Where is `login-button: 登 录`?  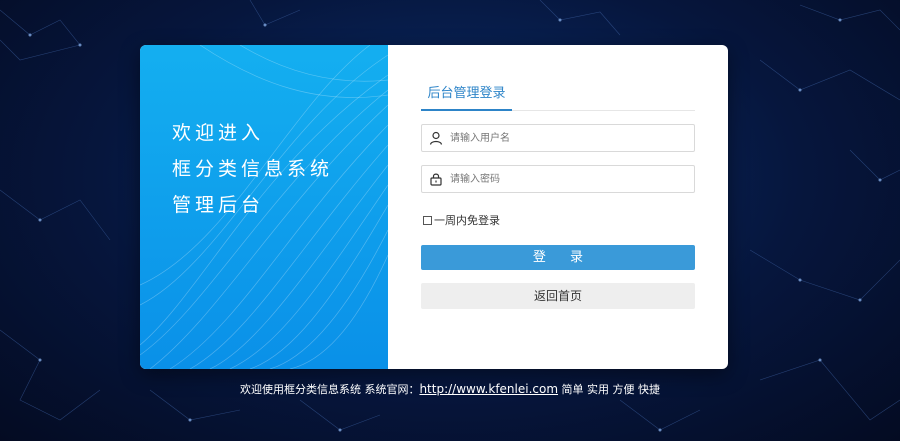 login-button: 登 录 is located at coordinates (558, 257).